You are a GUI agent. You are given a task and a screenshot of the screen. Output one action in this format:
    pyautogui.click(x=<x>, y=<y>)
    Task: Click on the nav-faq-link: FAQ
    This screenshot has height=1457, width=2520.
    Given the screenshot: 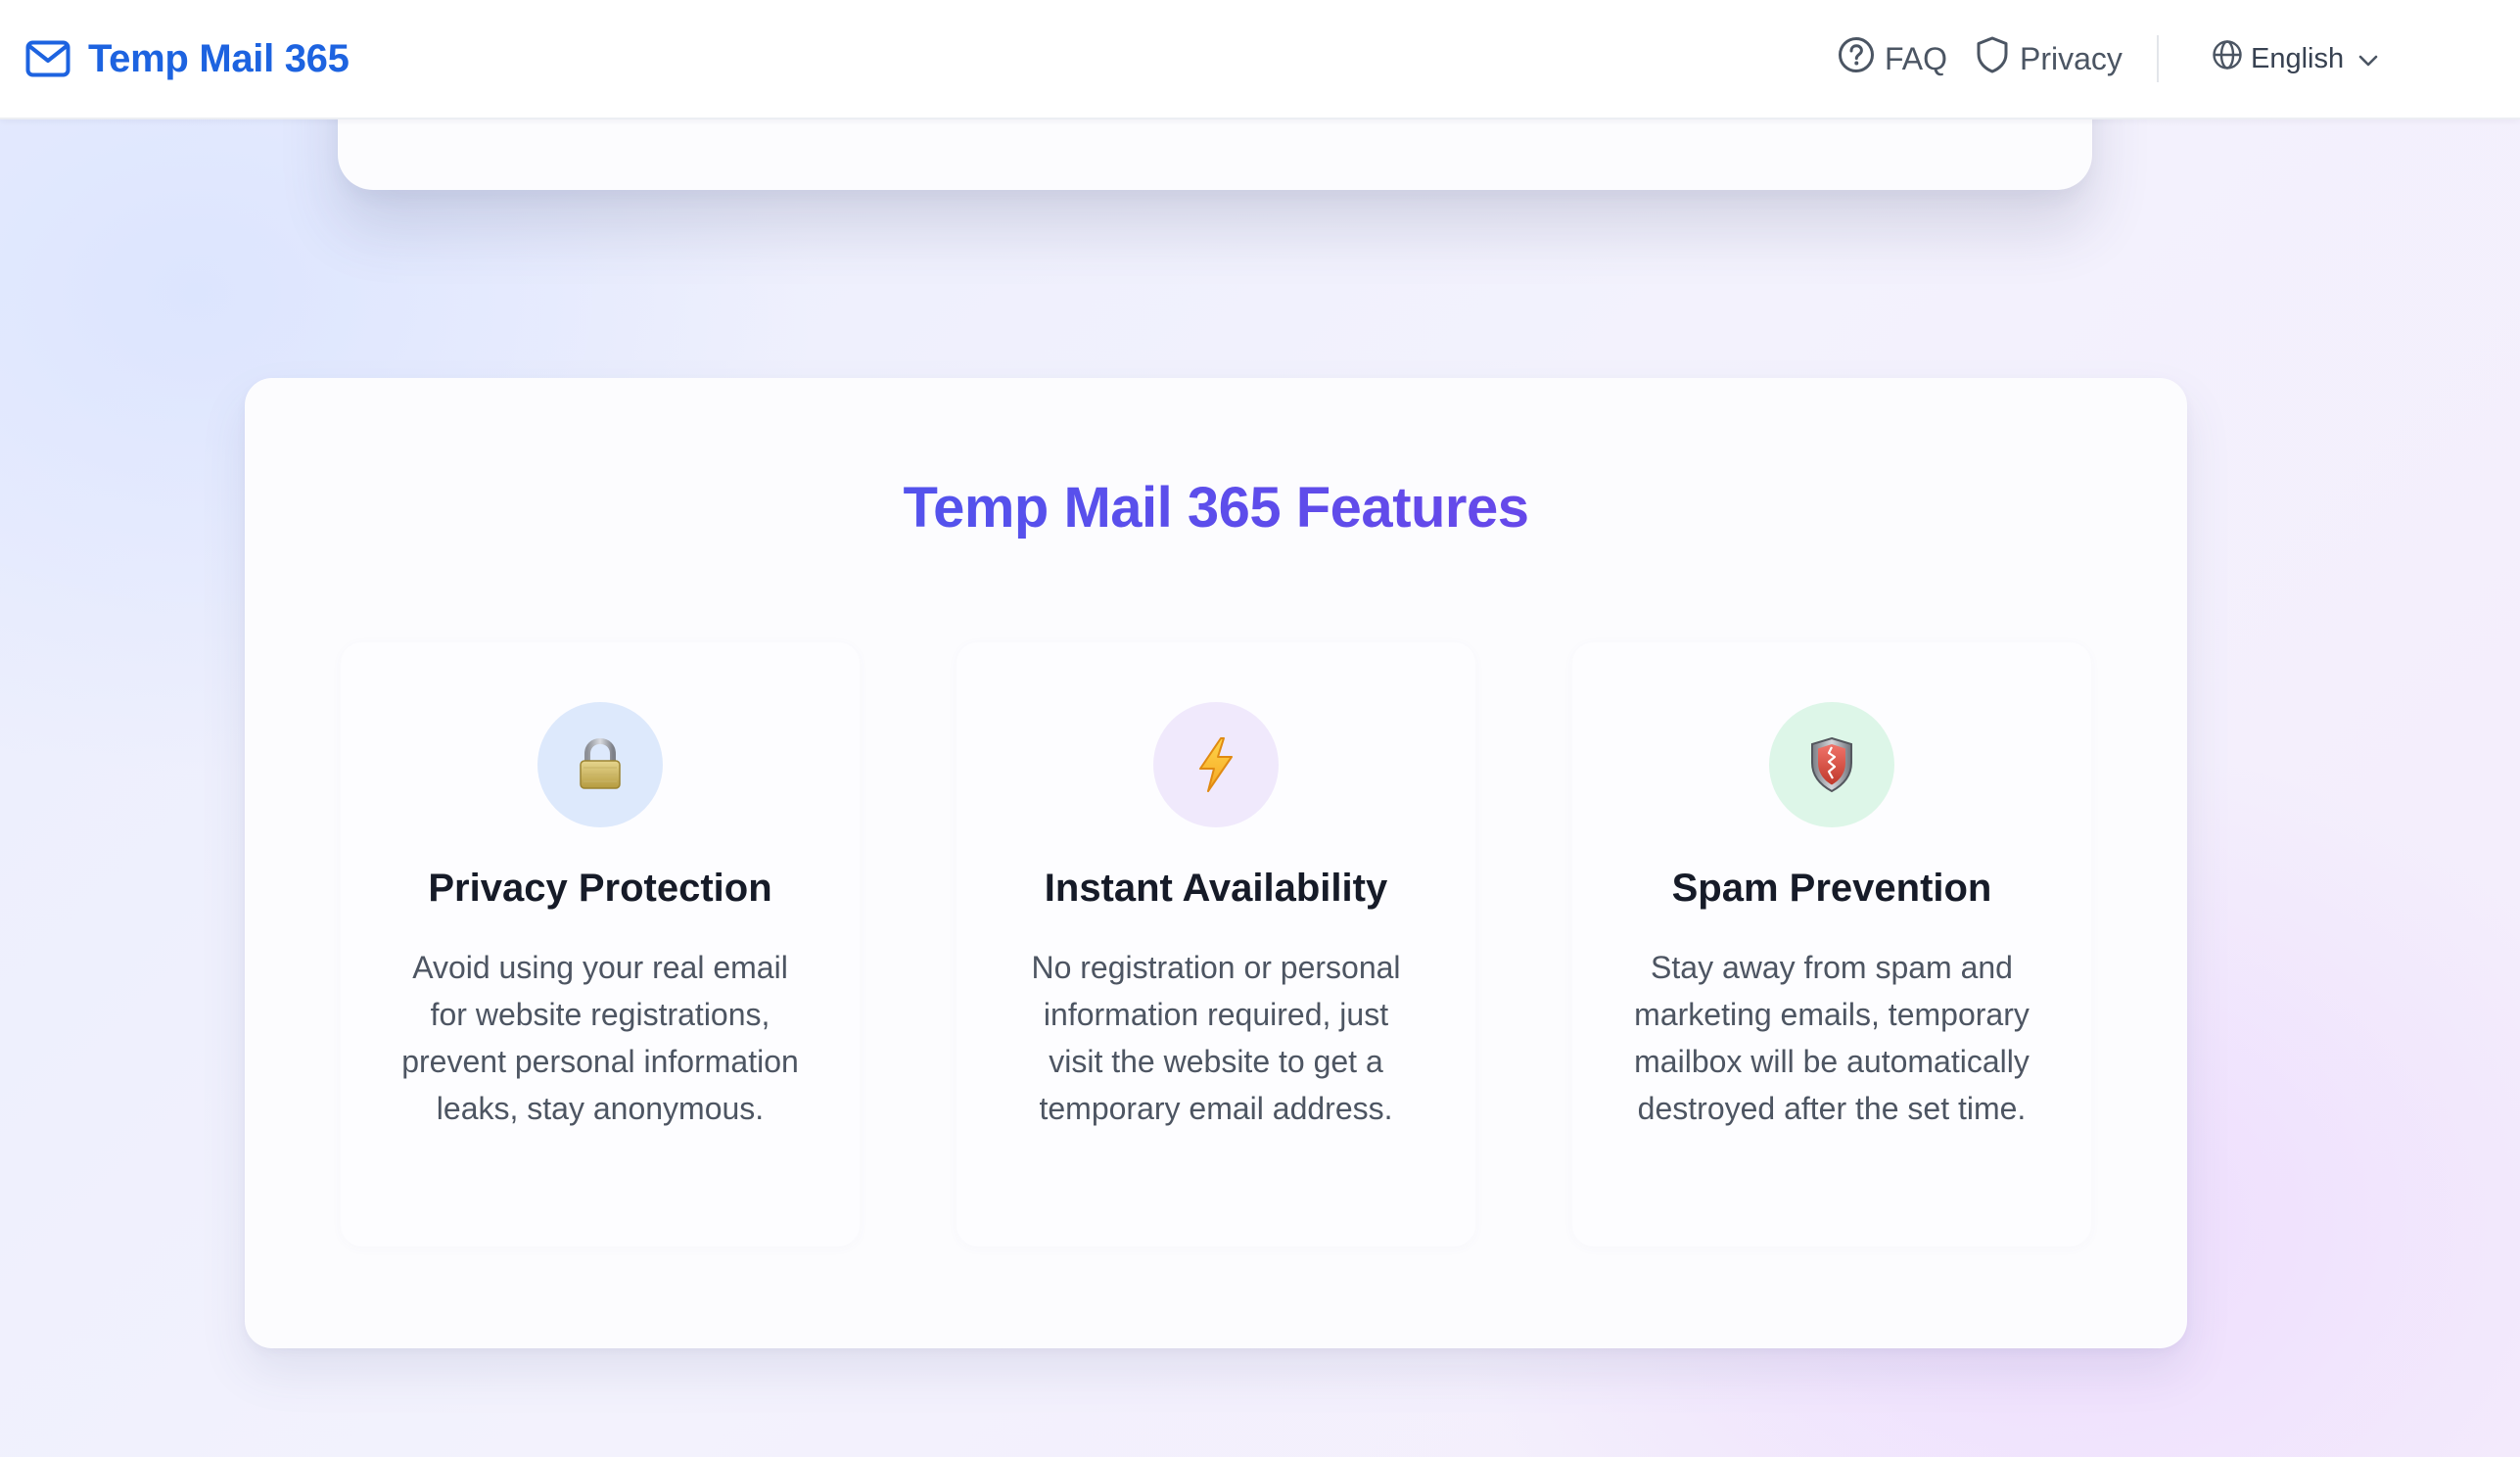 What is the action you would take?
    pyautogui.click(x=1892, y=58)
    